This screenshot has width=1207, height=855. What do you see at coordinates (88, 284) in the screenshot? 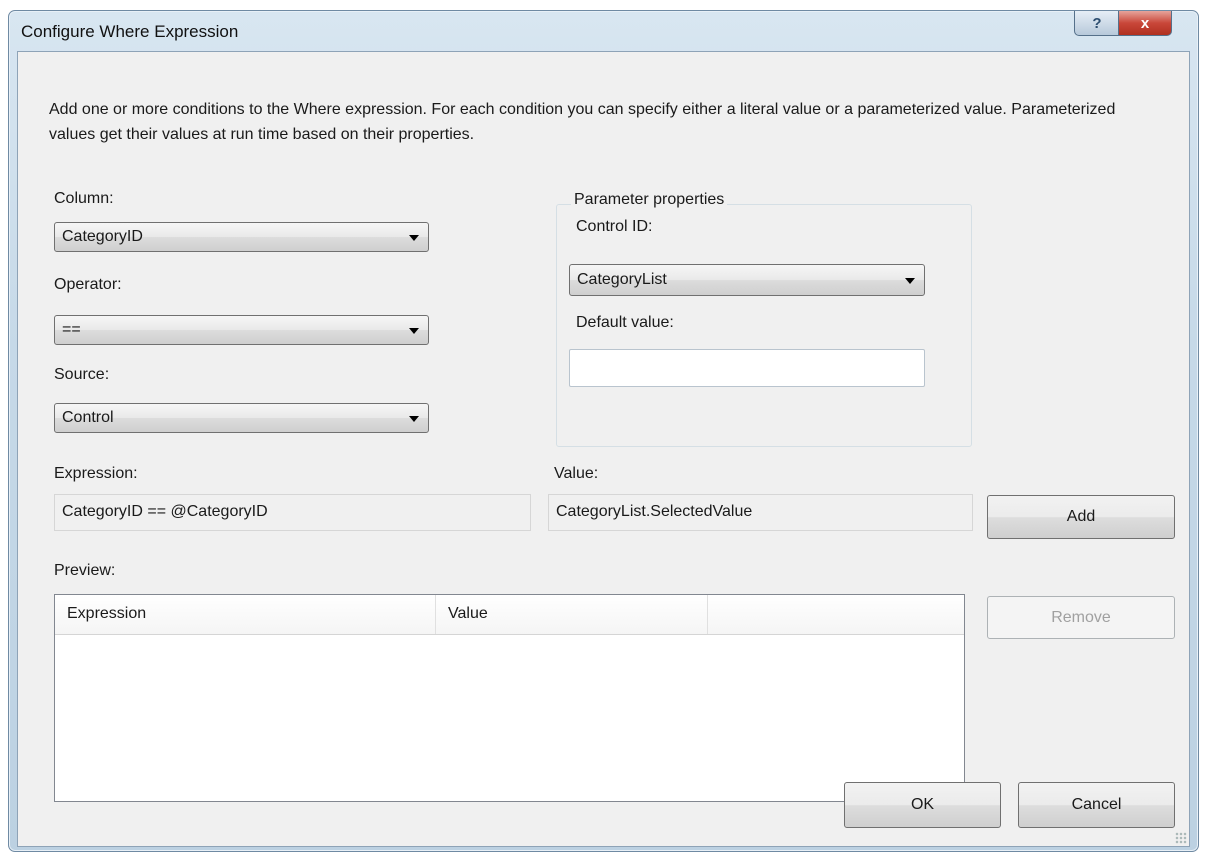
I see `operator-label: Operator:` at bounding box center [88, 284].